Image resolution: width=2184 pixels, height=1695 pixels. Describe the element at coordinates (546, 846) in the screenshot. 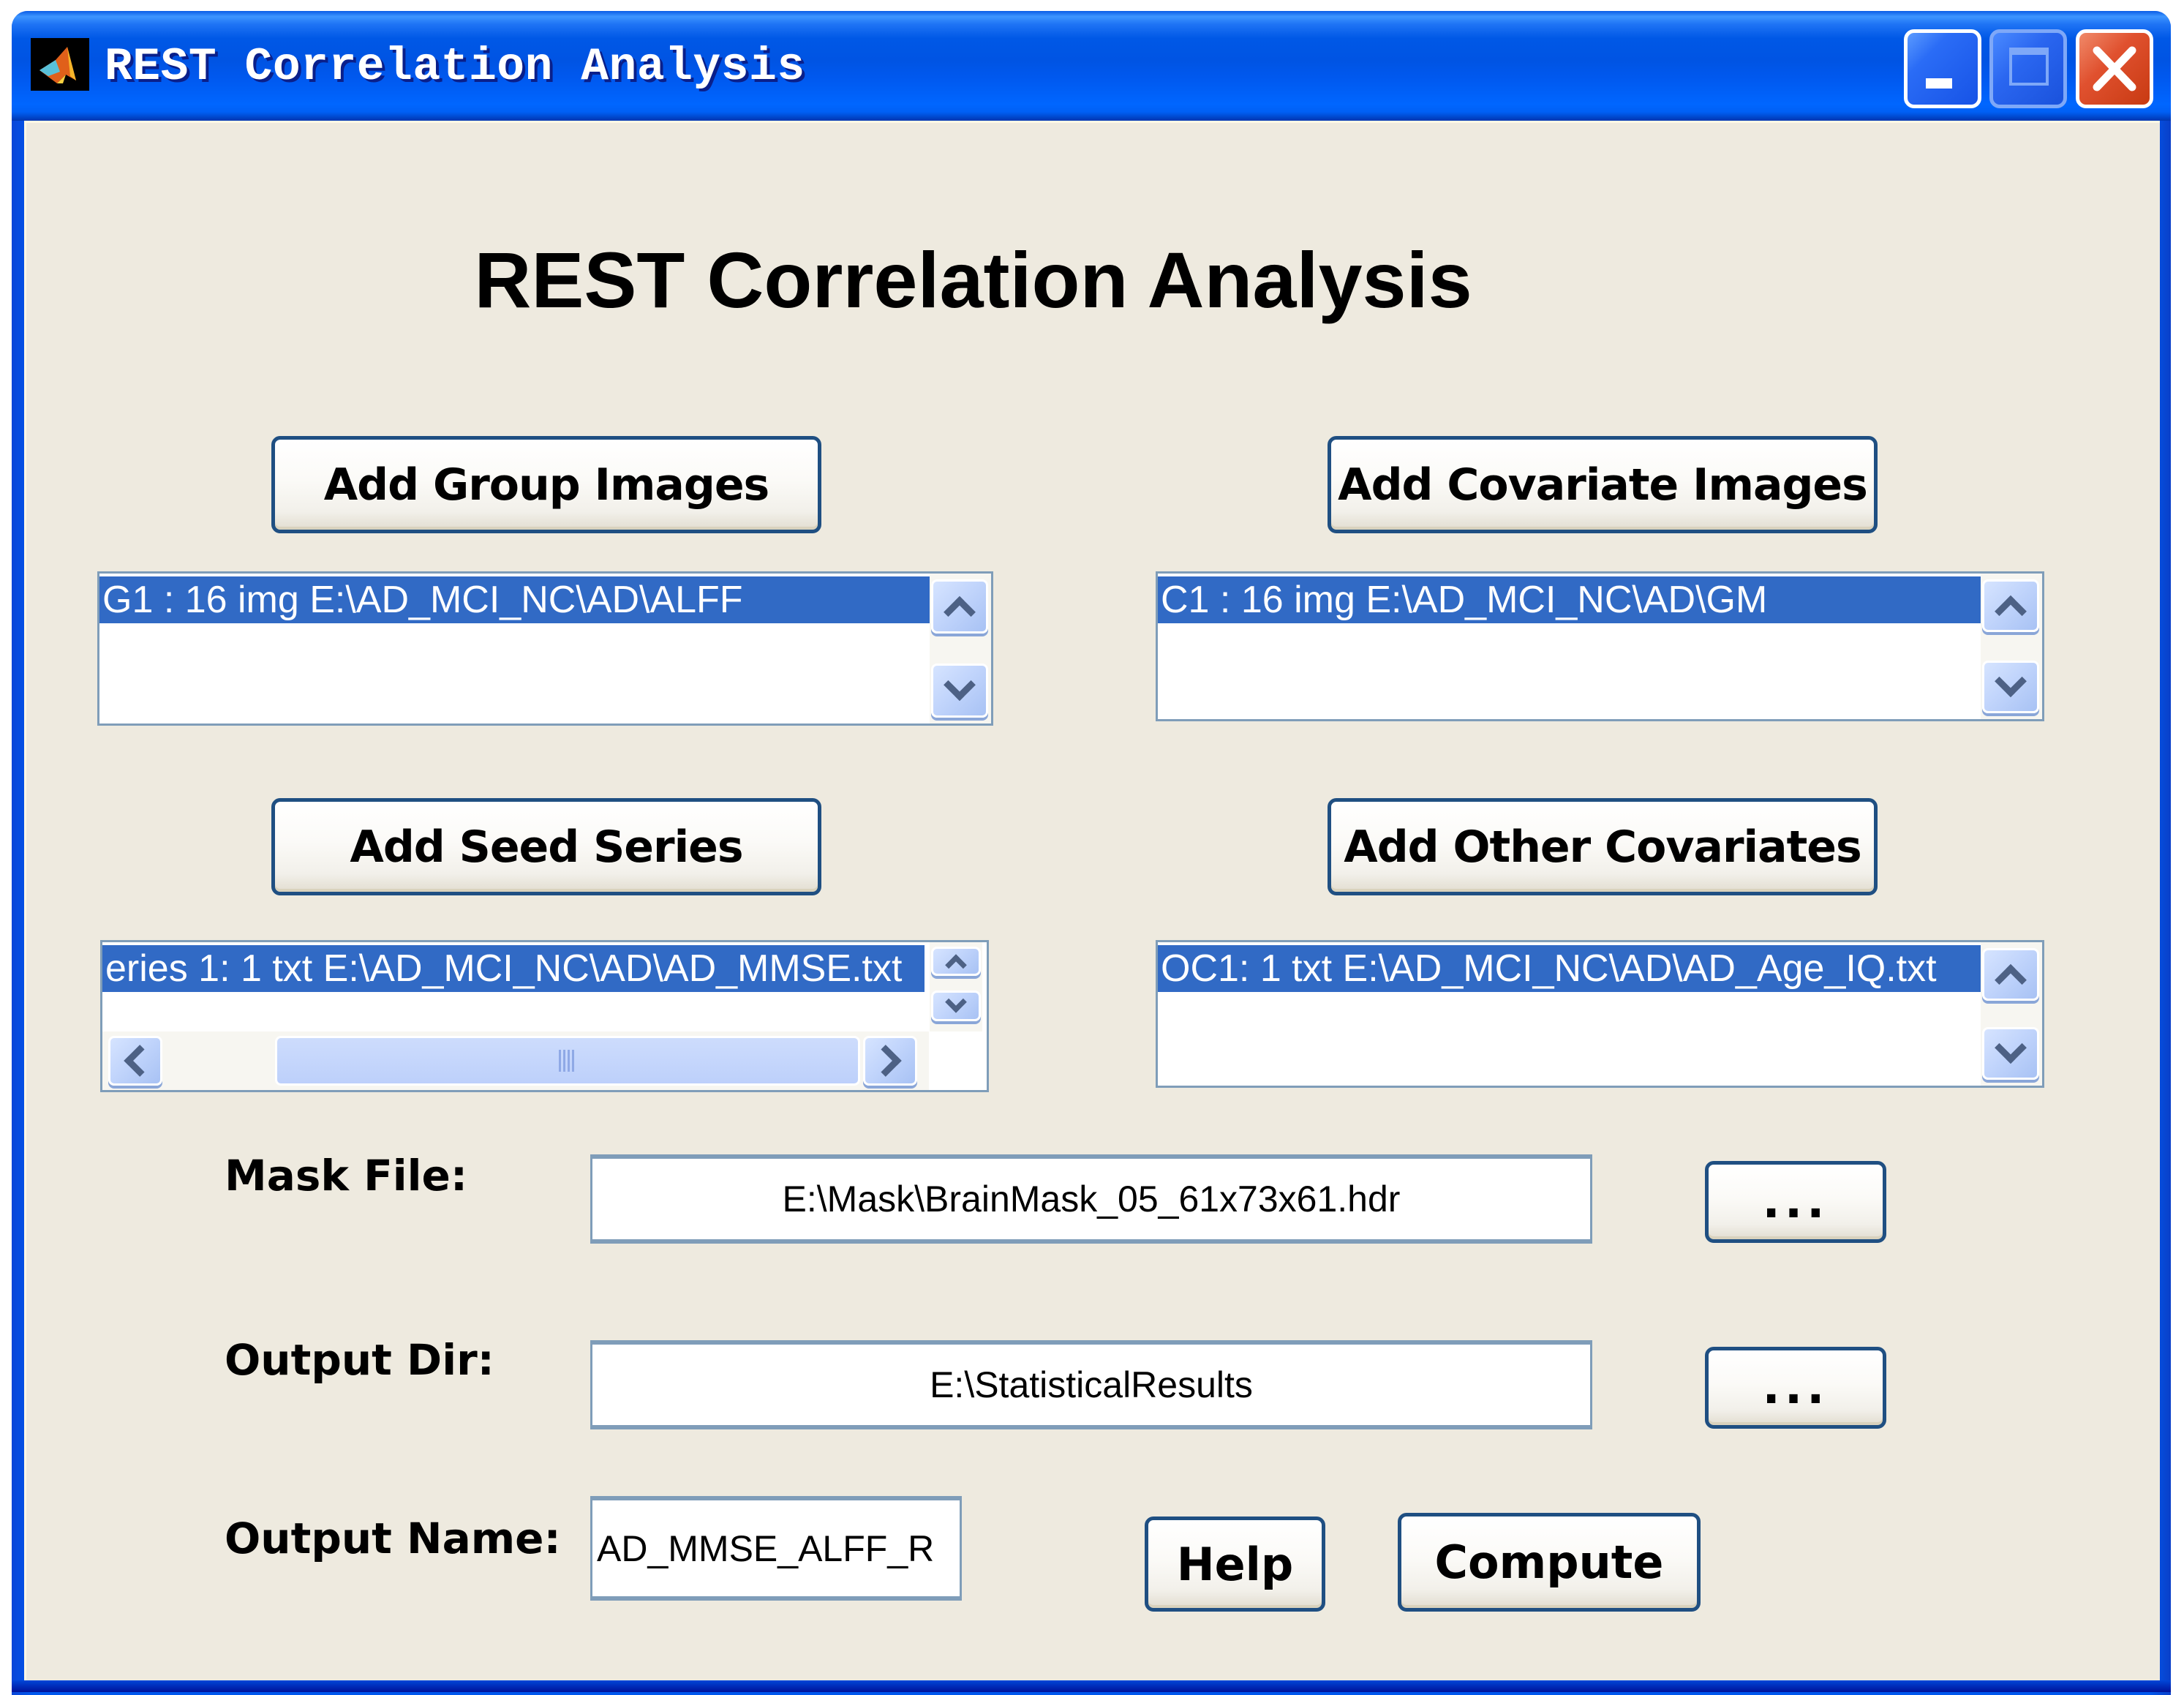

I see `add-seed-series-button: Add Seed Series` at that location.